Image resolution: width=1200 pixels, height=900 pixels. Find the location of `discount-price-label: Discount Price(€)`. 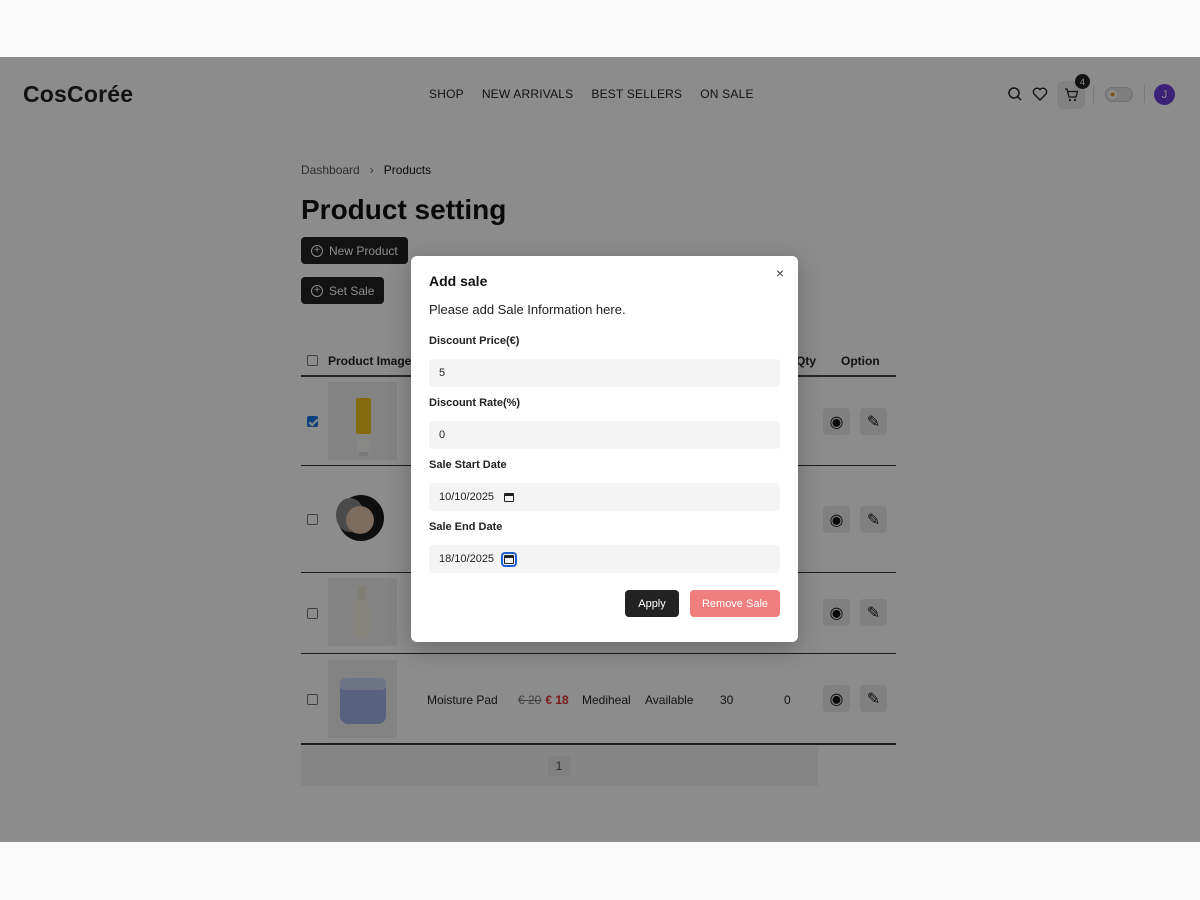

discount-price-label: Discount Price(€) is located at coordinates (474, 341).